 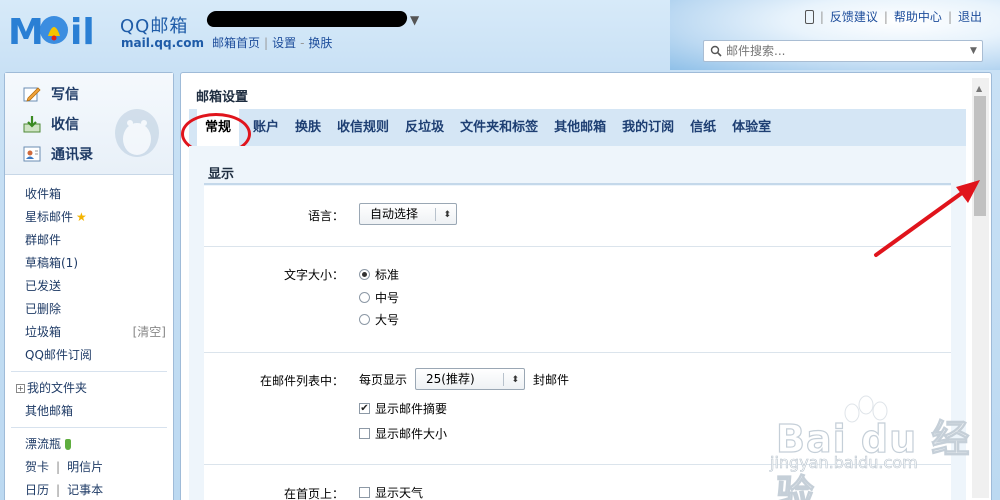 I want to click on per-page-select: 25(推荐) ⬍, so click(x=470, y=379).